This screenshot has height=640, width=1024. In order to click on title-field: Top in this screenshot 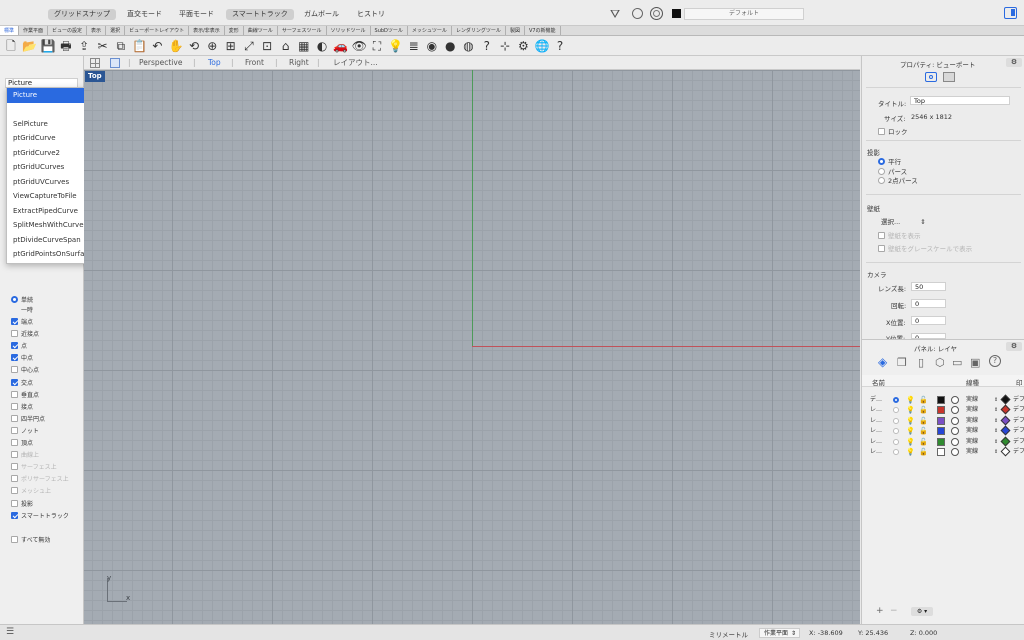, I will do `click(960, 100)`.